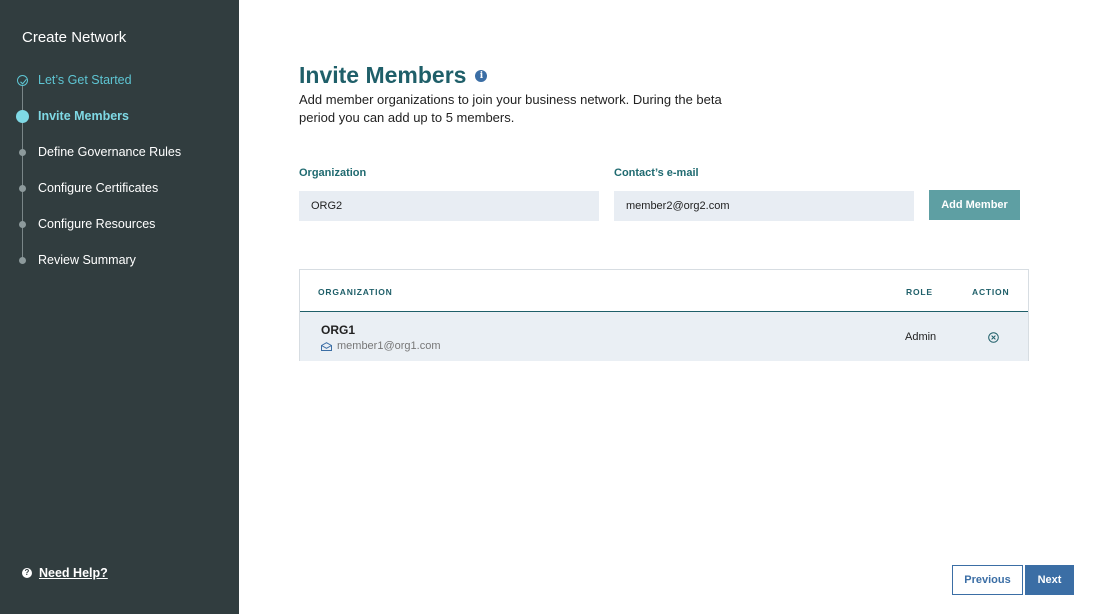 The width and height of the screenshot is (1112, 614). Describe the element at coordinates (98, 188) in the screenshot. I see `step-label: Configure Certificates` at that location.